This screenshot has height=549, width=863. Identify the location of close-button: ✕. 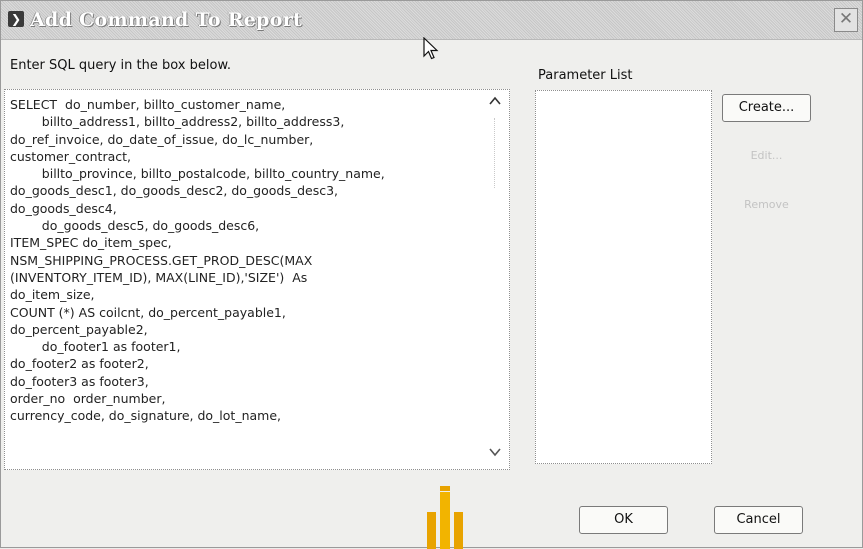
(846, 20).